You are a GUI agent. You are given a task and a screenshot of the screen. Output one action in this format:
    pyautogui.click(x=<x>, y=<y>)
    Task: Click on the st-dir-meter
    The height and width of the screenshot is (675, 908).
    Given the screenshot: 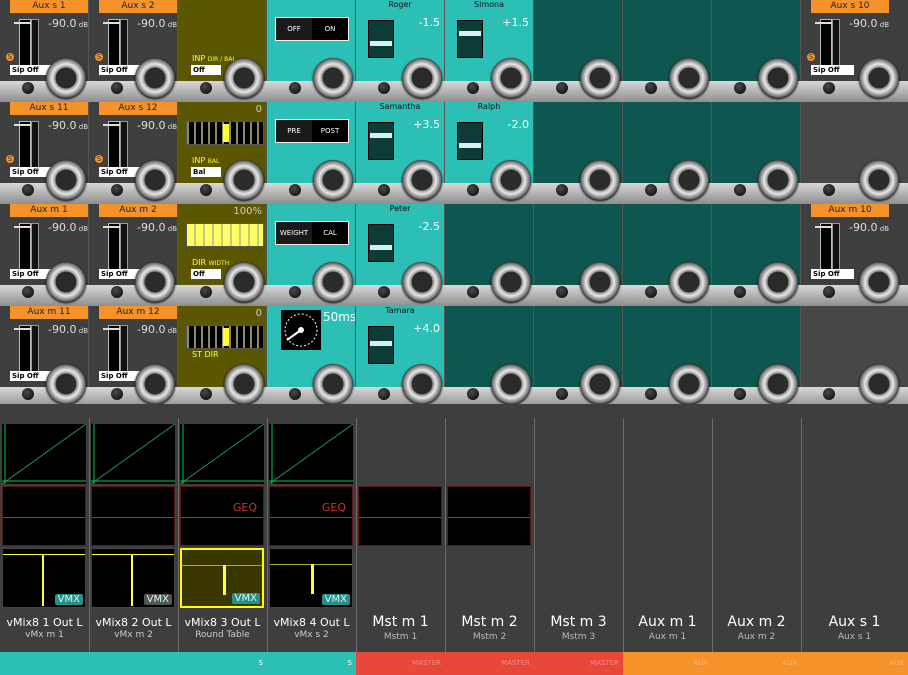 What is the action you would take?
    pyautogui.click(x=225, y=337)
    